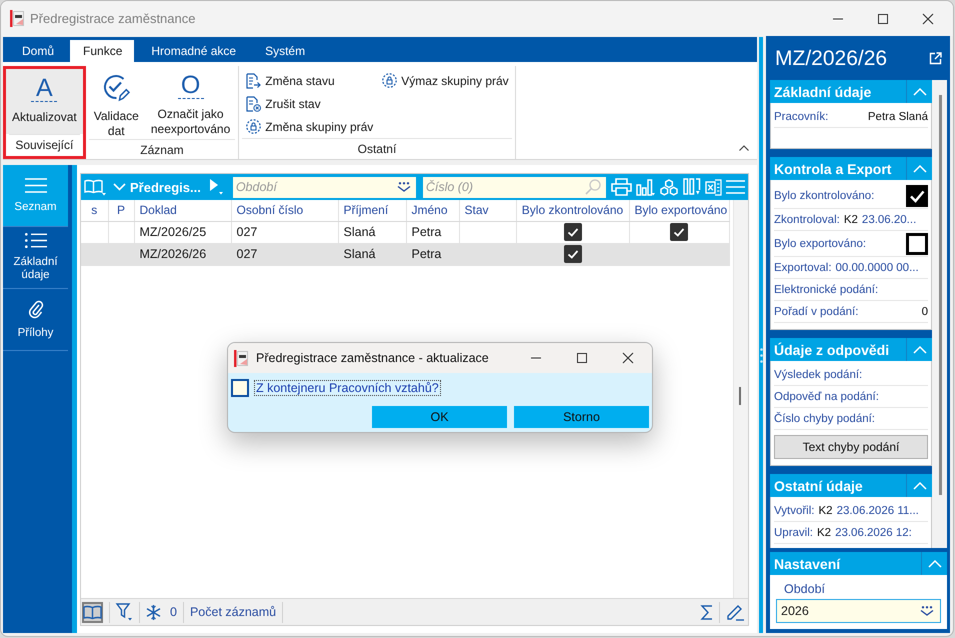 The image size is (955, 638). Describe the element at coordinates (116, 87) in the screenshot. I see `check-circle-icon` at that location.